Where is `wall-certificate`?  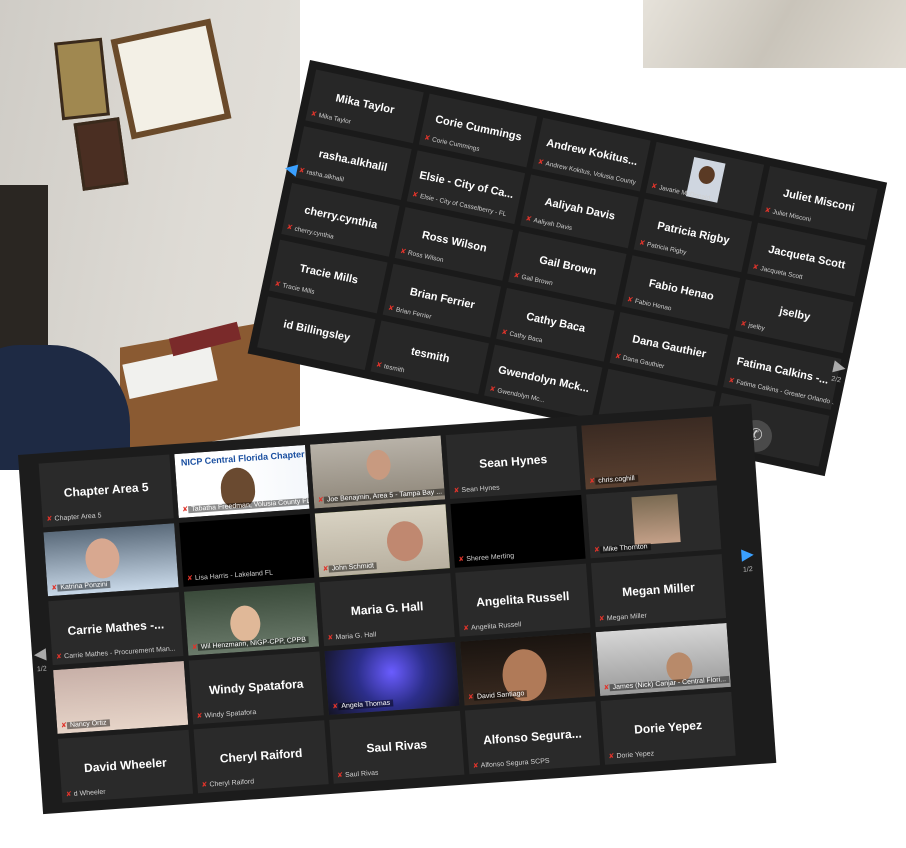
wall-certificate is located at coordinates (171, 79).